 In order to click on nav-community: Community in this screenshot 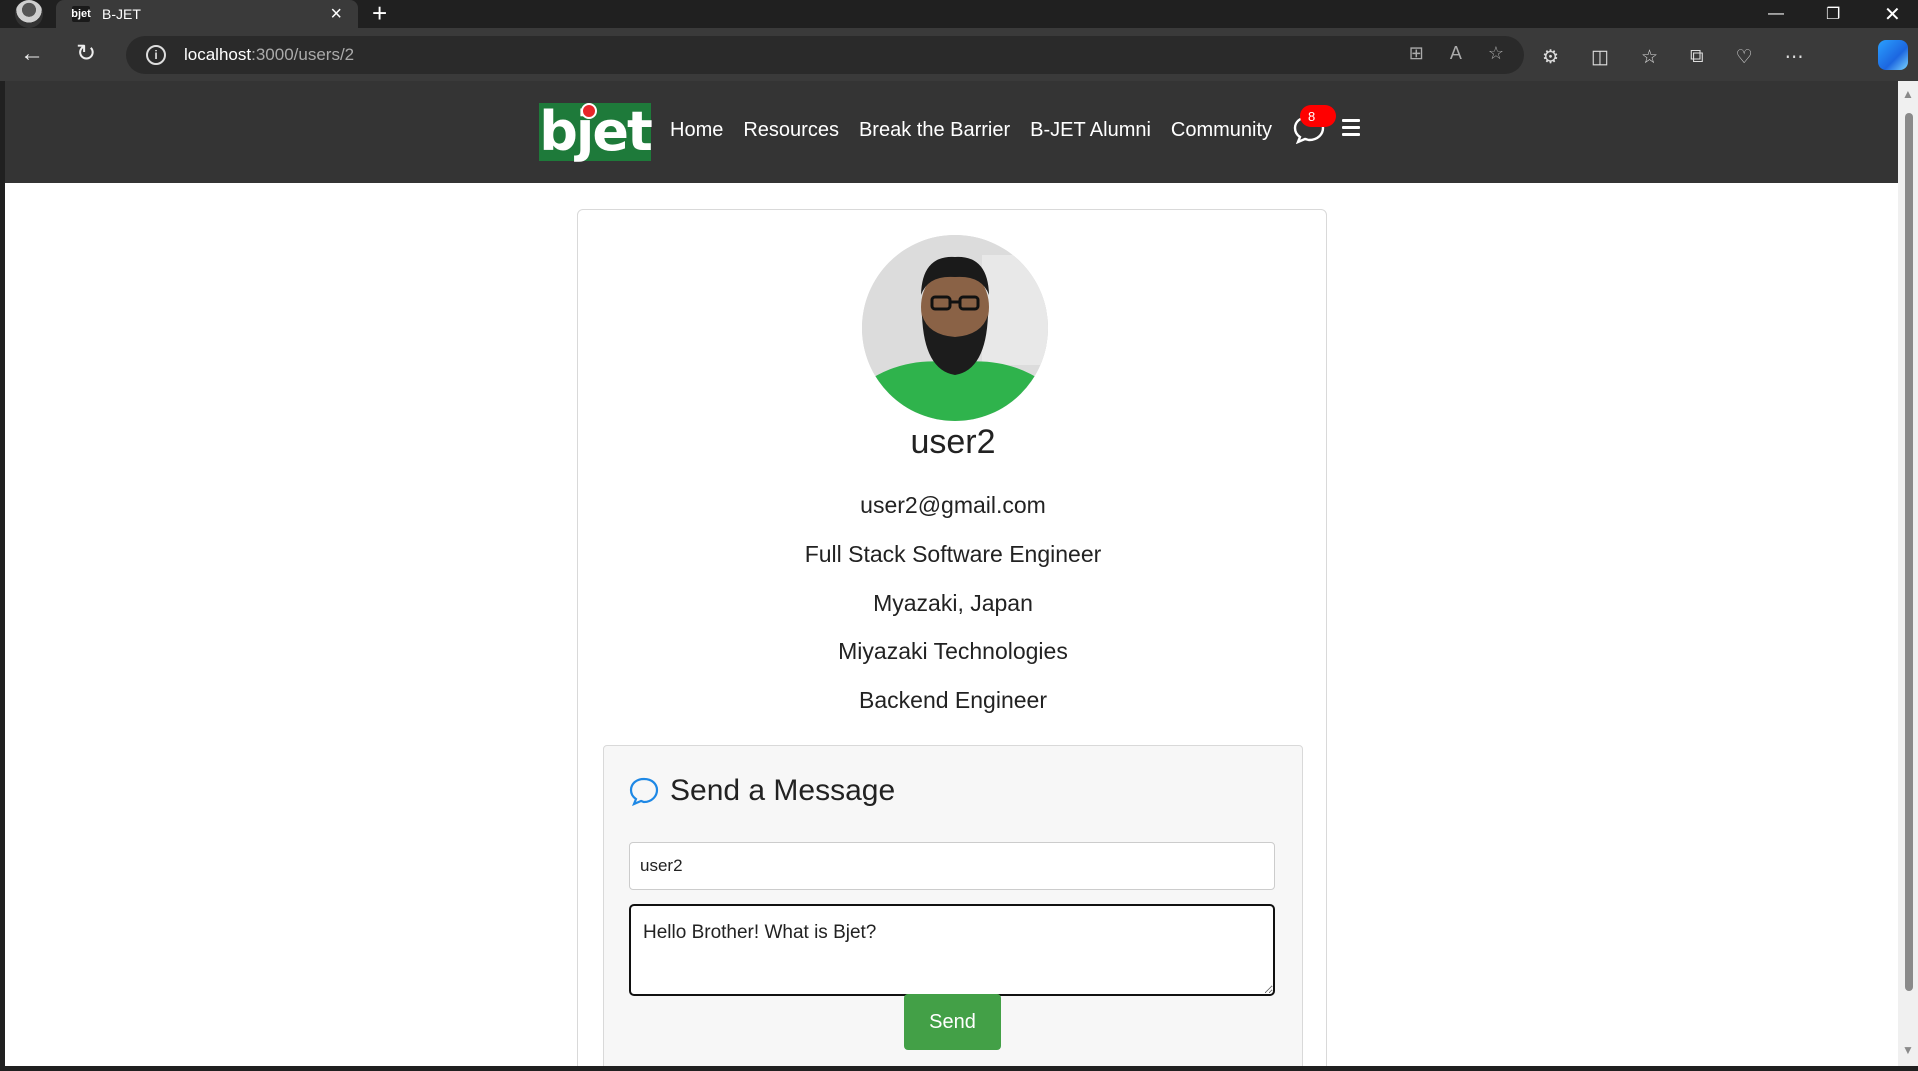, I will do `click(1221, 130)`.